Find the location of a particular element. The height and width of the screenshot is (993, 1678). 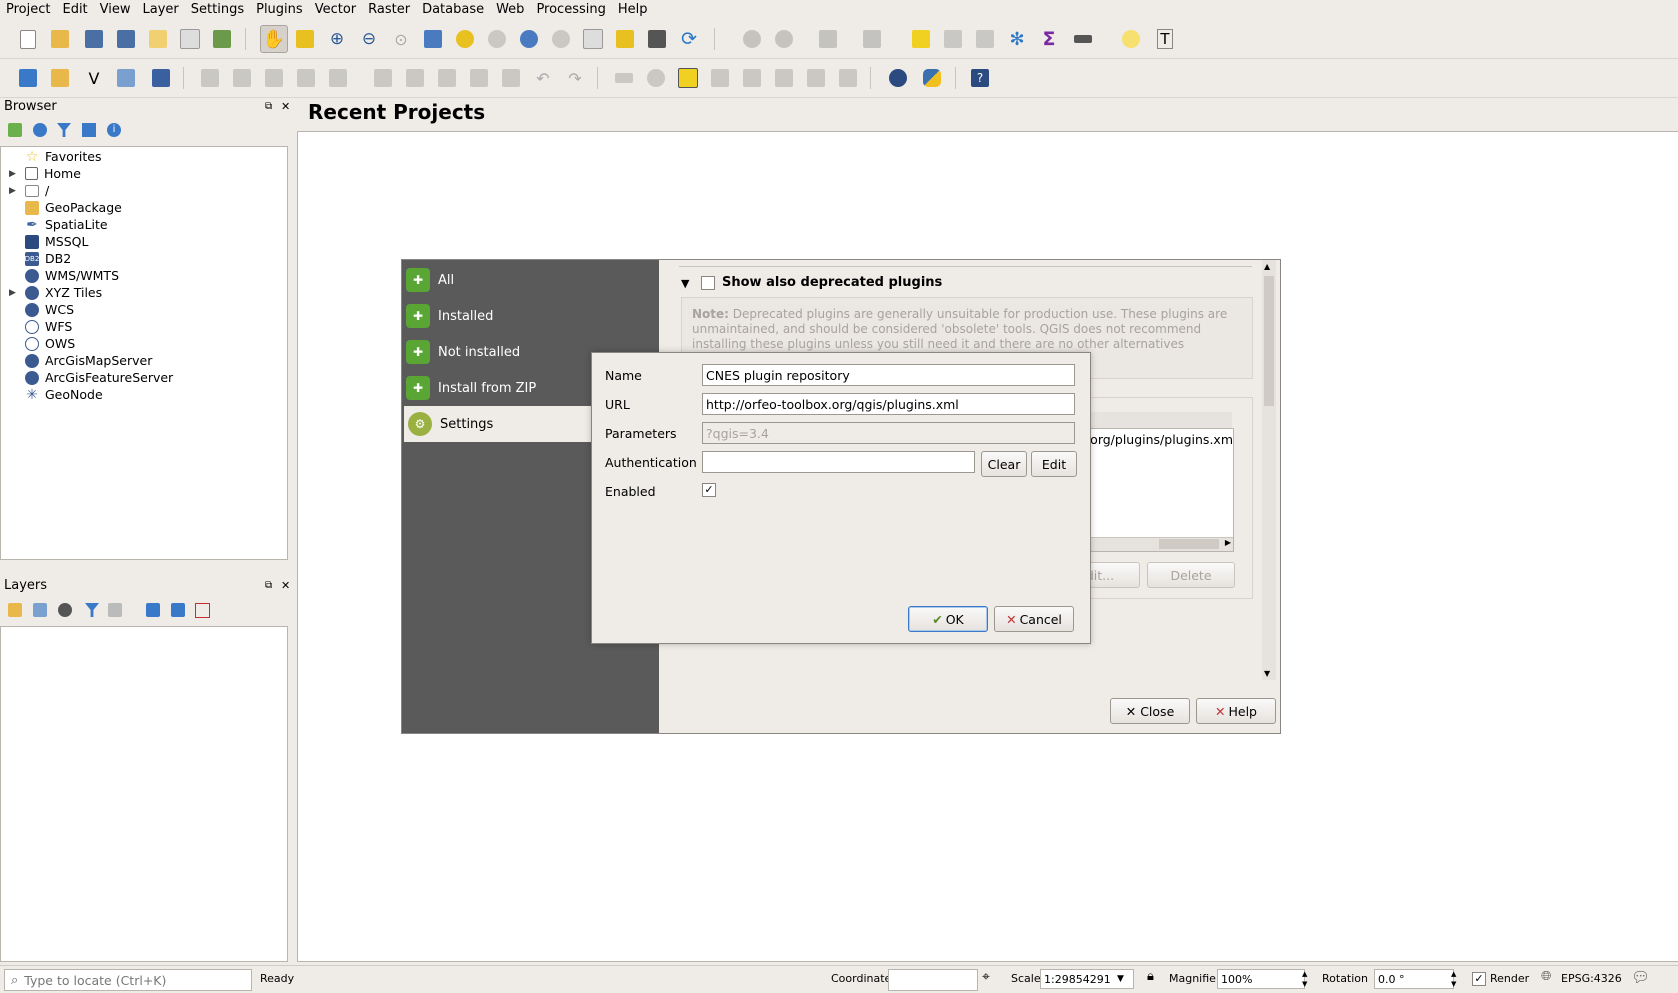

data-source-manager-icon is located at coordinates (28, 78).